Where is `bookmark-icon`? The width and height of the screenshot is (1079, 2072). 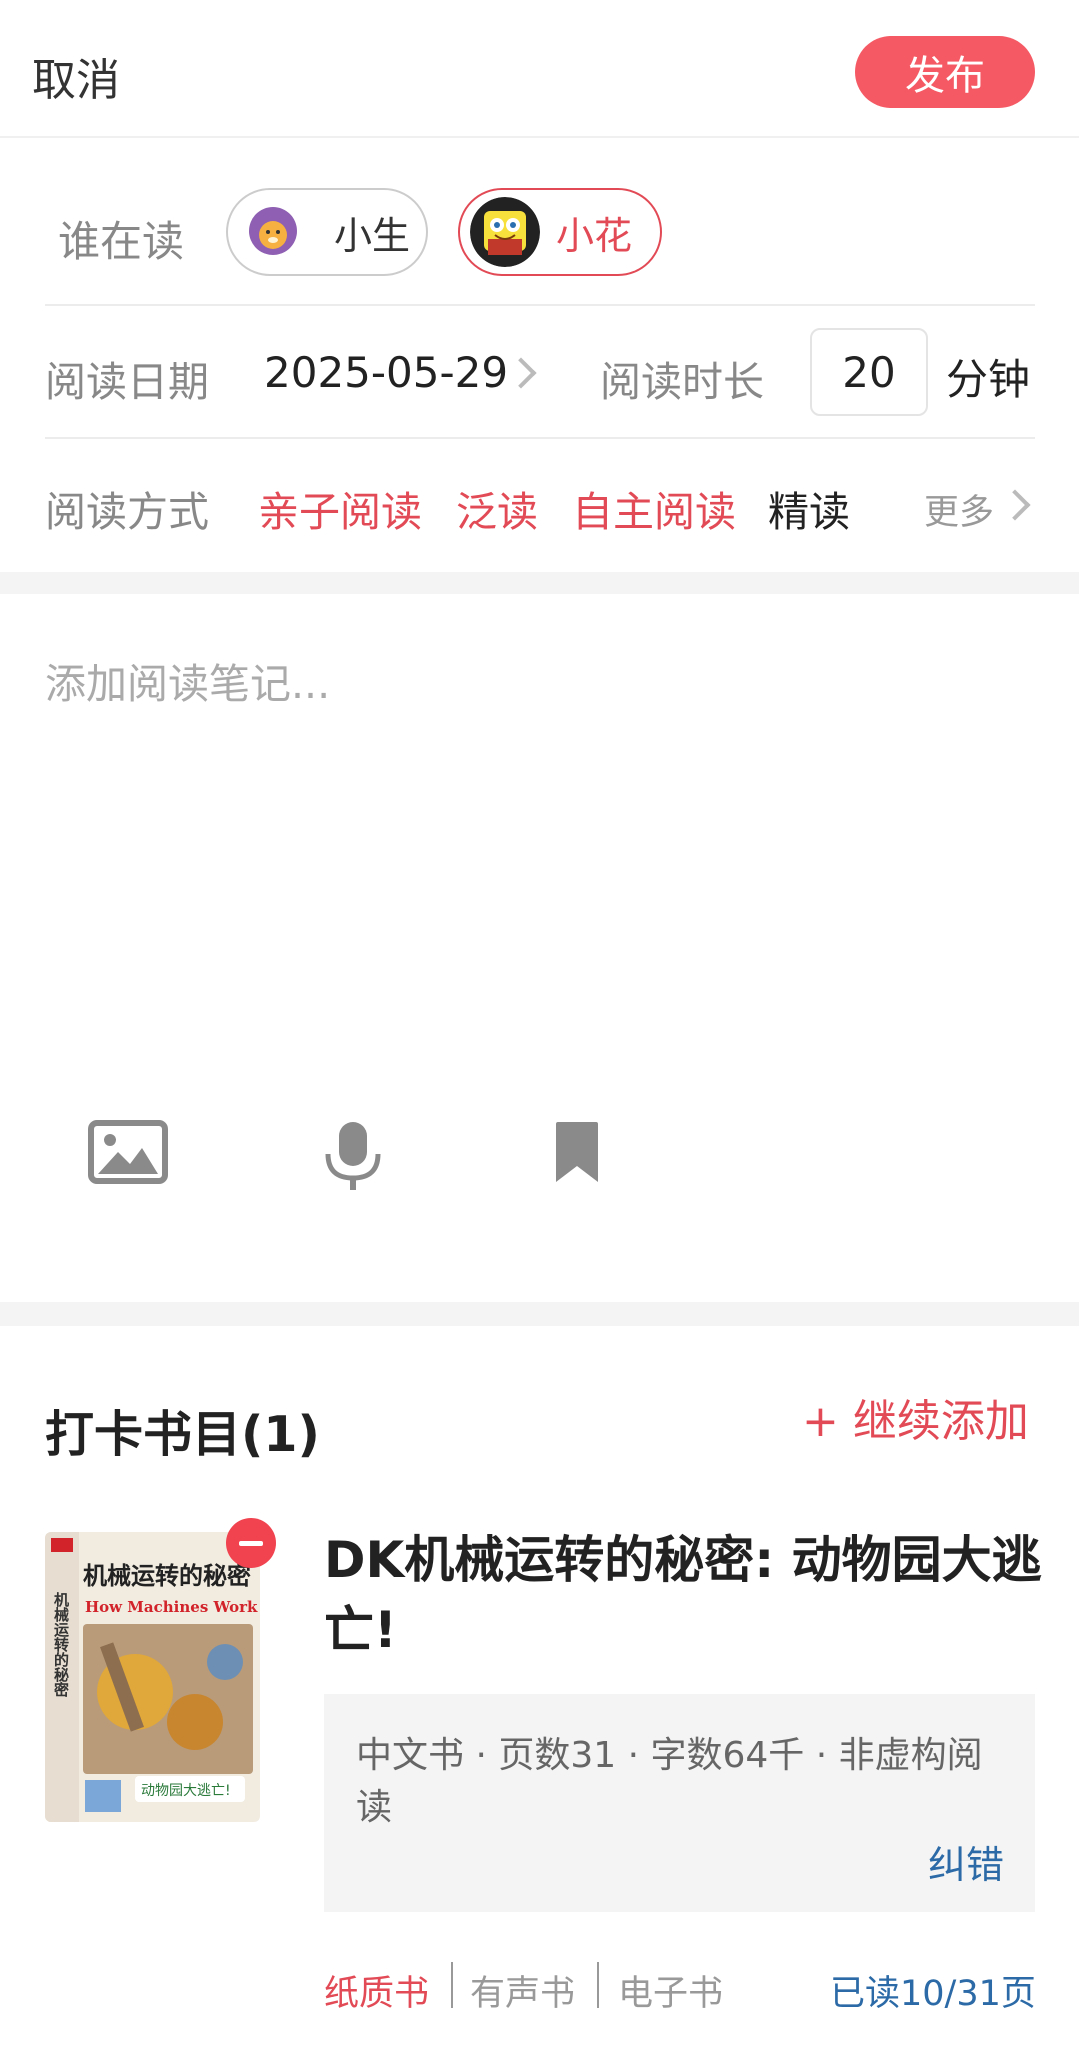
bookmark-icon is located at coordinates (577, 1154).